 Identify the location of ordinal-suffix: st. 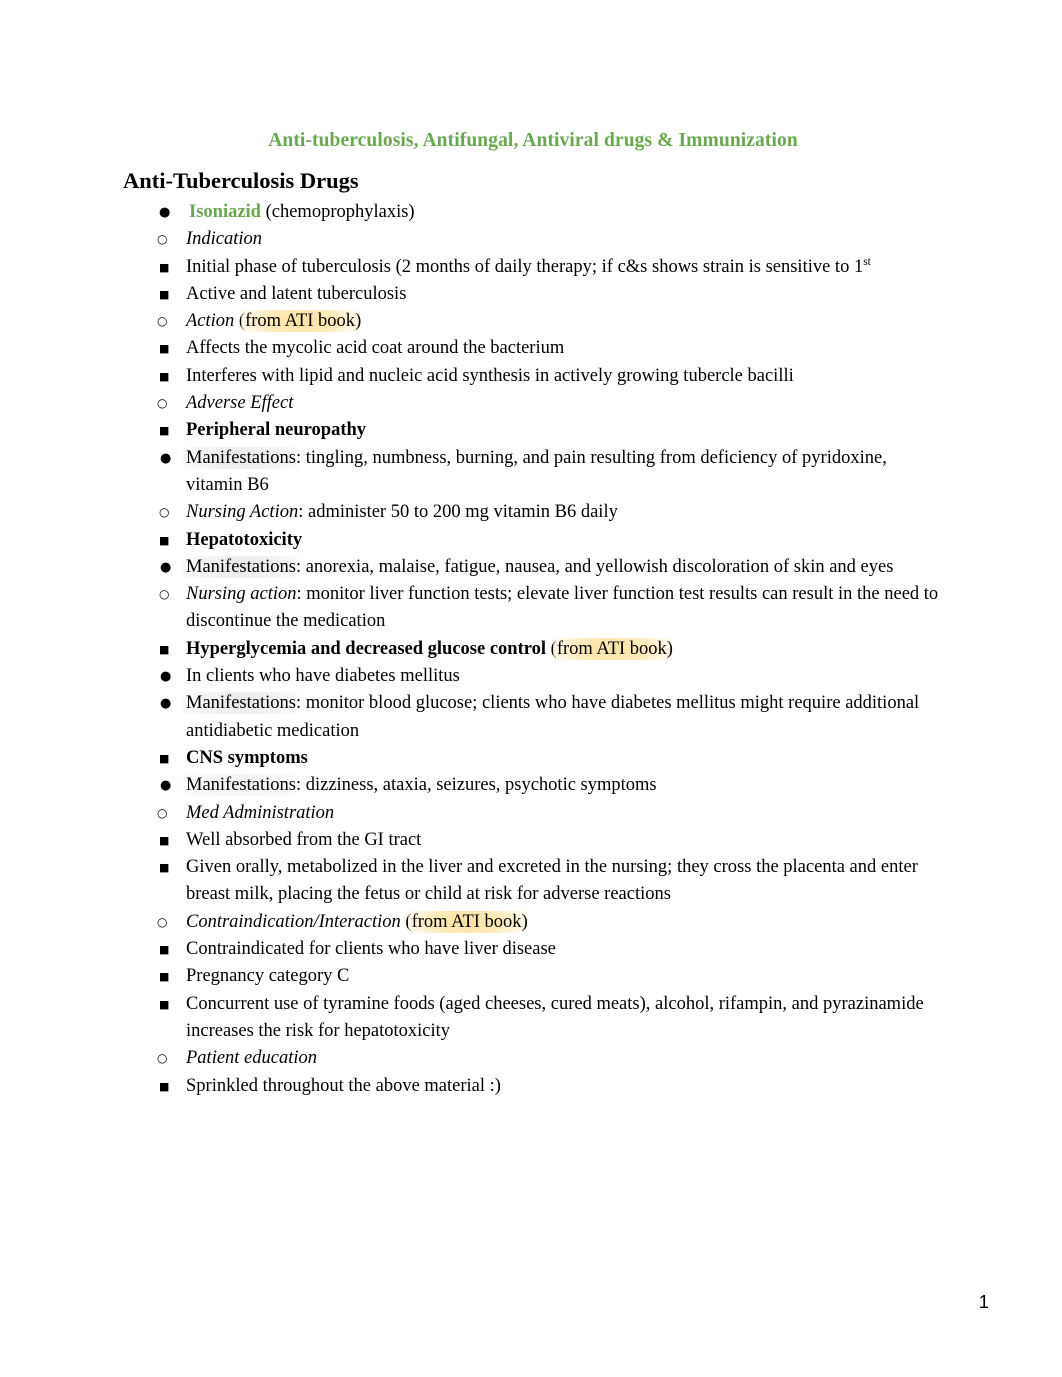
(867, 261).